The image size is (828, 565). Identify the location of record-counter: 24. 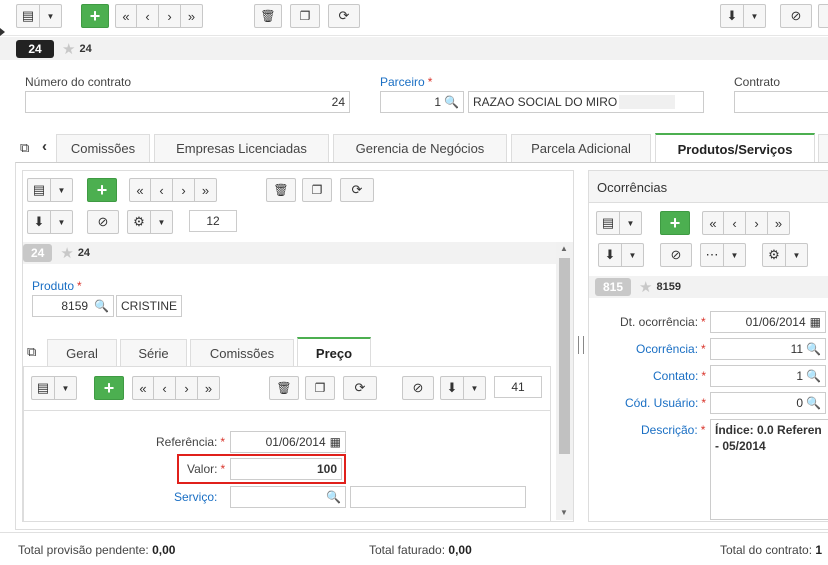
(35, 48).